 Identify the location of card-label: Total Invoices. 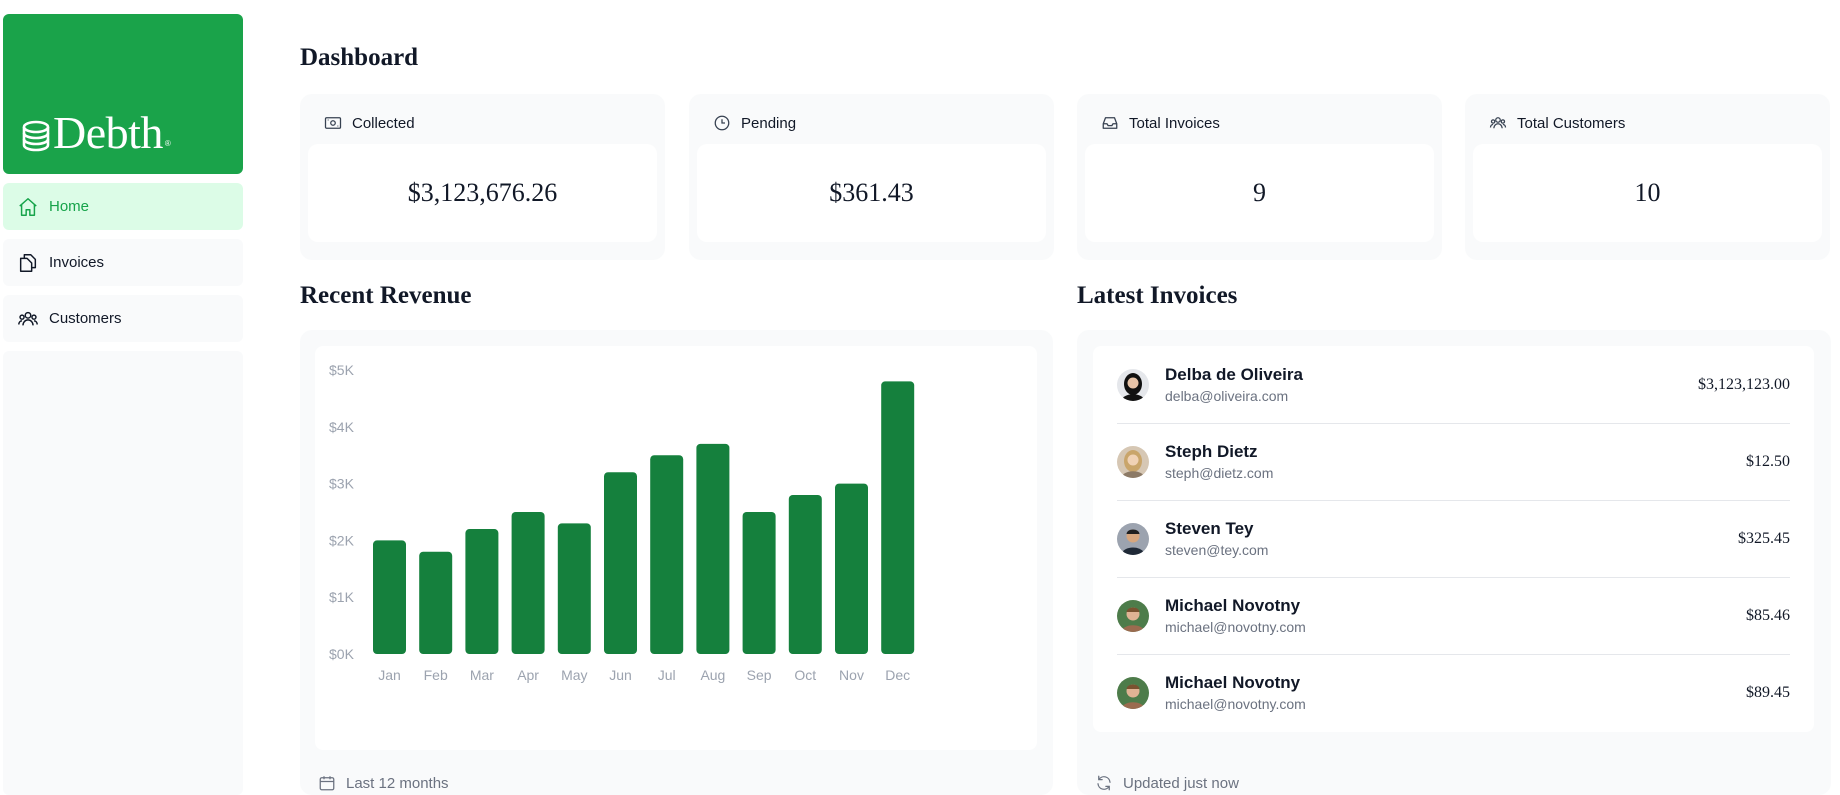
(1174, 123).